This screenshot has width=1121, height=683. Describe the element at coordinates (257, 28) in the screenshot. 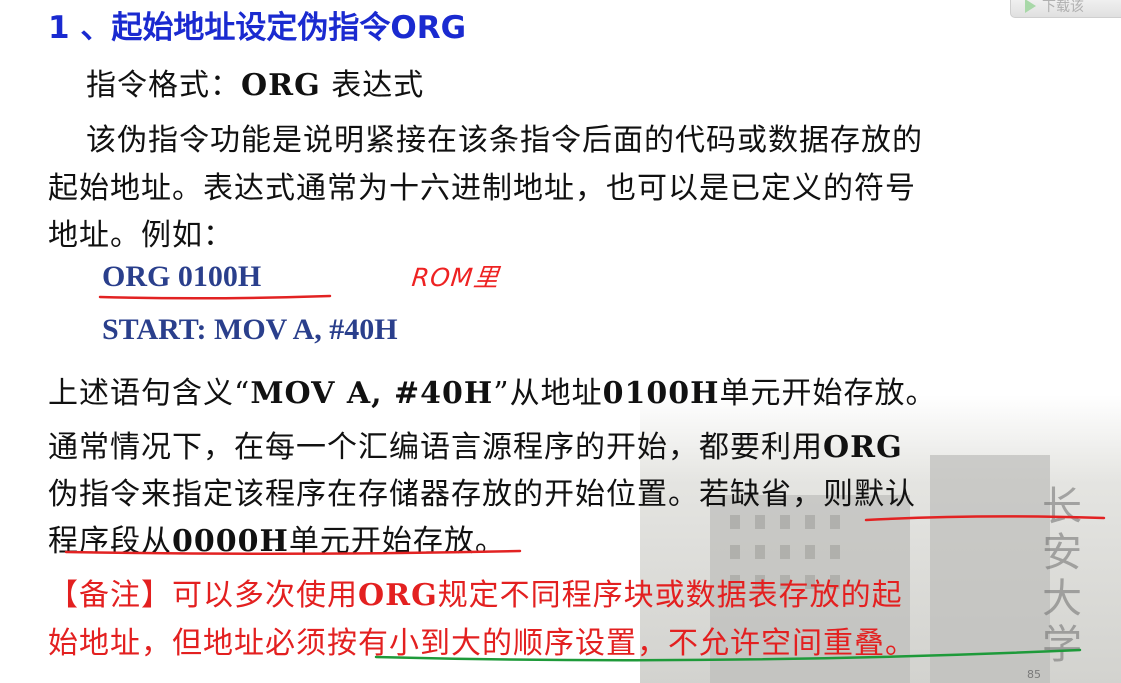

I see `slide-title: 1 、起始地址设定伪指令ORG` at that location.